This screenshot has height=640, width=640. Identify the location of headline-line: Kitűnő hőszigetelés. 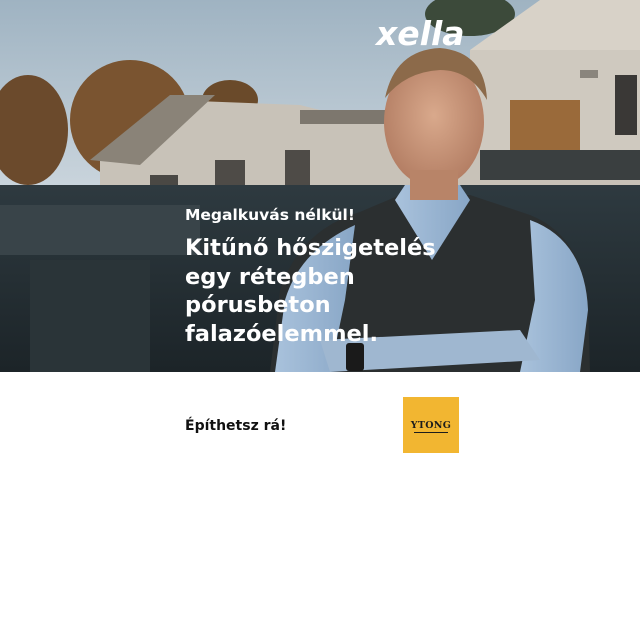
(310, 248).